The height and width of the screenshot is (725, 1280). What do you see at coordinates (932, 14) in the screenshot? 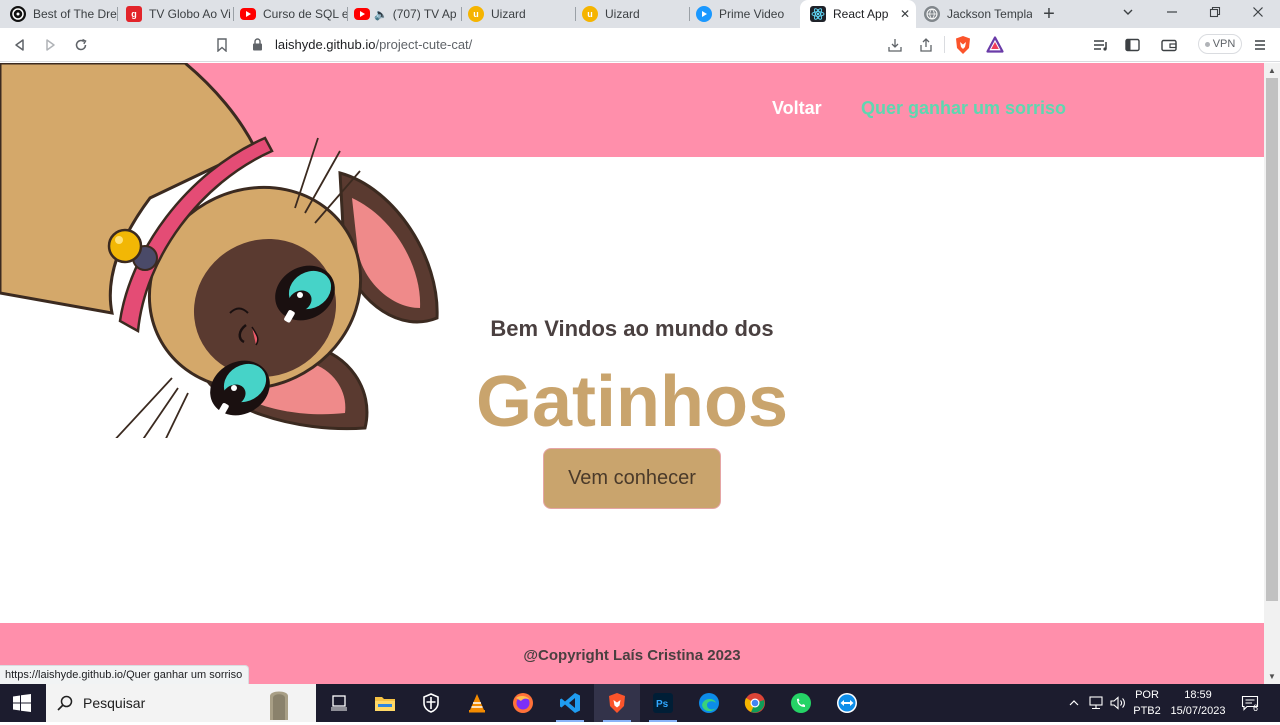
I see `globe-icon` at bounding box center [932, 14].